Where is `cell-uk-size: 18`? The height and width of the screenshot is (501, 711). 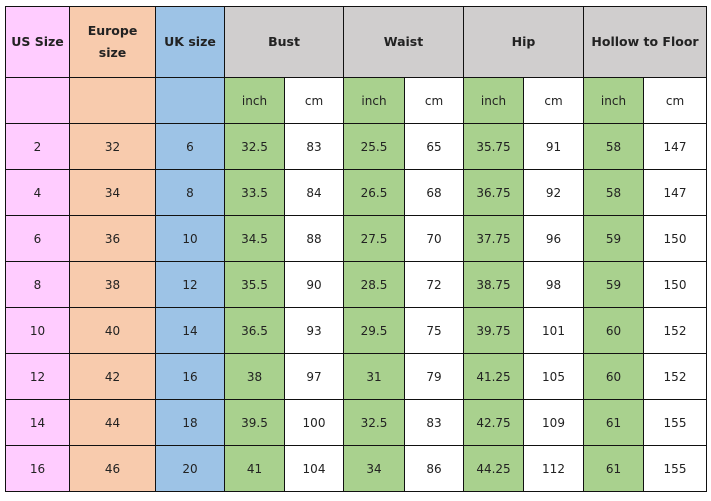
cell-uk-size: 18 is located at coordinates (190, 422).